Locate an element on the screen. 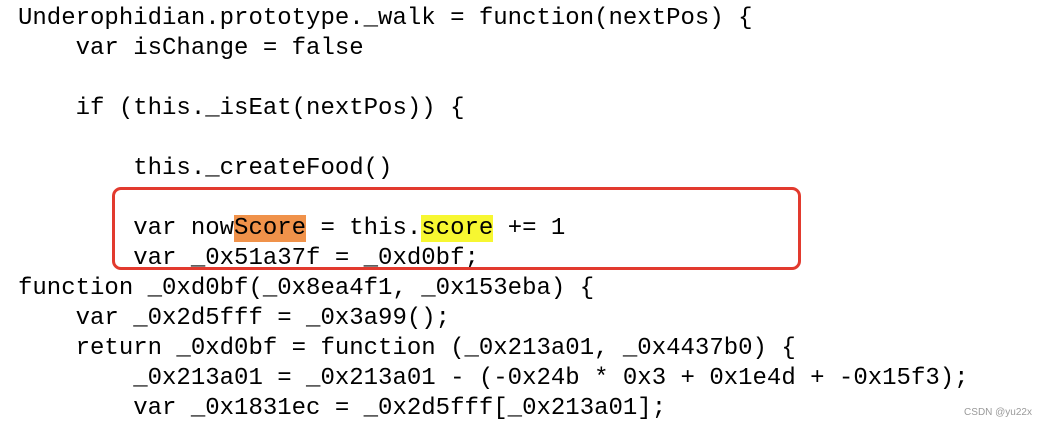 The height and width of the screenshot is (426, 1046). code-line-2: var isChange = false is located at coordinates (191, 48).